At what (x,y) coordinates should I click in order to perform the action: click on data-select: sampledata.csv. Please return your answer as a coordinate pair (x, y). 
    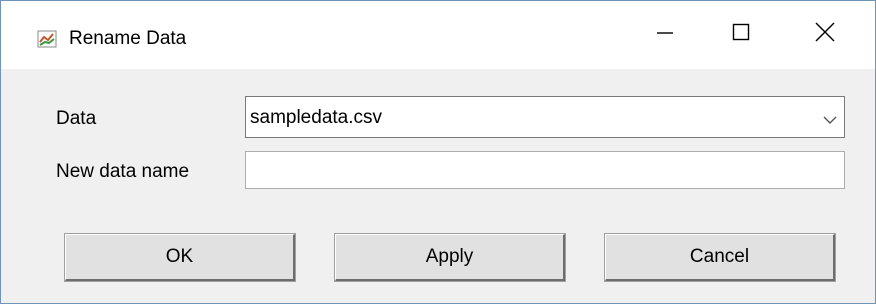
    Looking at the image, I should click on (545, 117).